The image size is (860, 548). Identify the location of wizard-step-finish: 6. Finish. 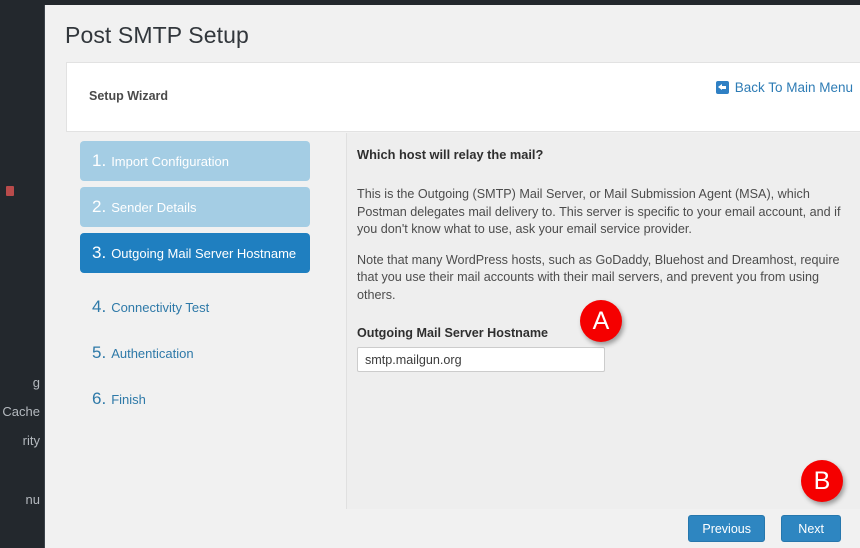
(195, 399).